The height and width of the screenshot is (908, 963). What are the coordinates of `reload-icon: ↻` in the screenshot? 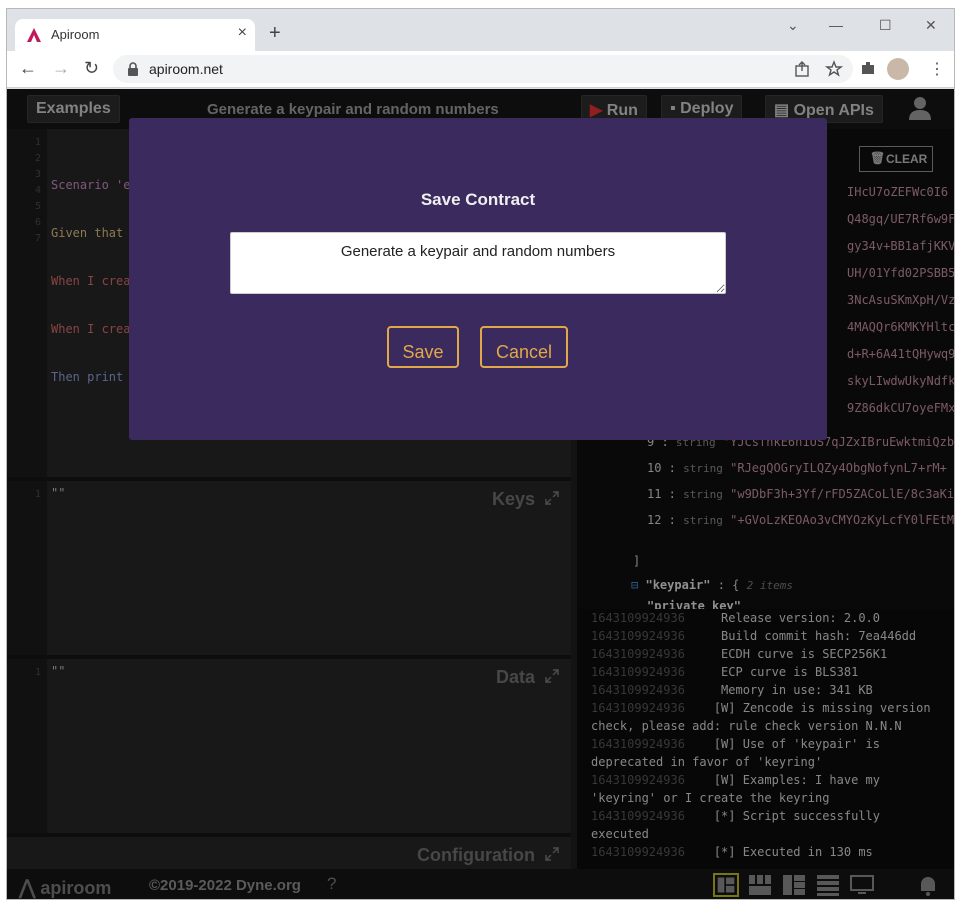 It's located at (91, 68).